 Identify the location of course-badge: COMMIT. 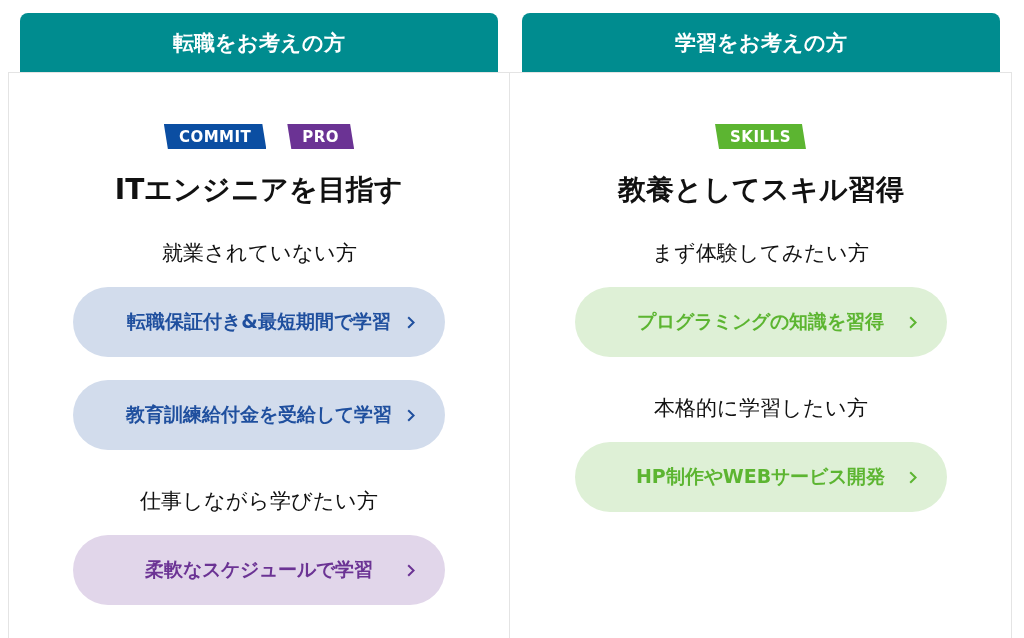
(215, 136).